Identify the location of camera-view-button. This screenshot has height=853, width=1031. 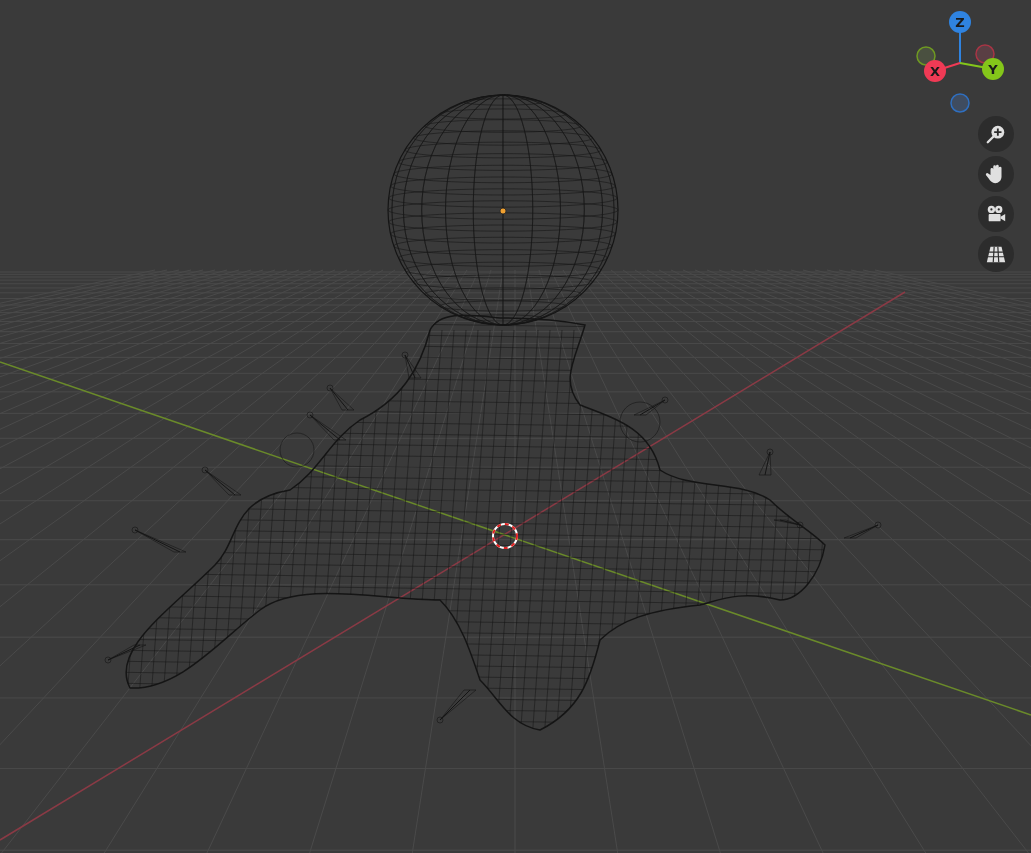
(996, 214).